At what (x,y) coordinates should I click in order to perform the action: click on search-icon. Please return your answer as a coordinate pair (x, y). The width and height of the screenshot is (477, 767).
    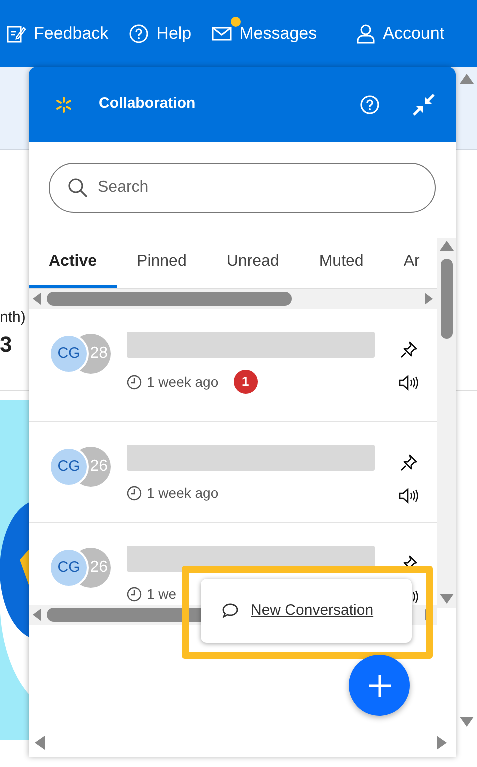
    Looking at the image, I should click on (78, 188).